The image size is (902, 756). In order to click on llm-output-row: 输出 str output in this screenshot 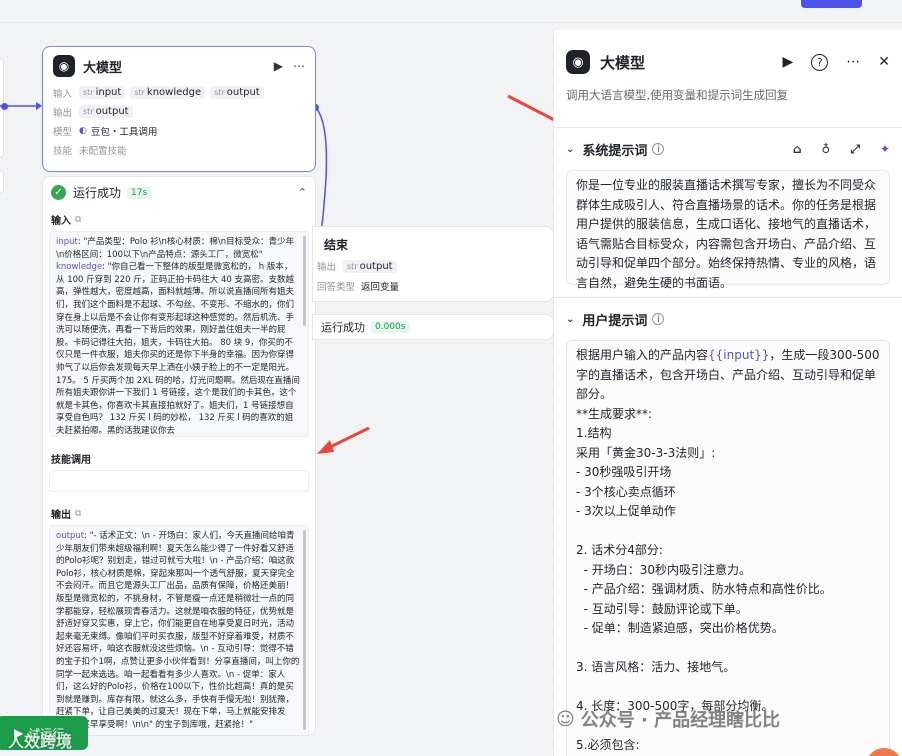, I will do `click(179, 111)`.